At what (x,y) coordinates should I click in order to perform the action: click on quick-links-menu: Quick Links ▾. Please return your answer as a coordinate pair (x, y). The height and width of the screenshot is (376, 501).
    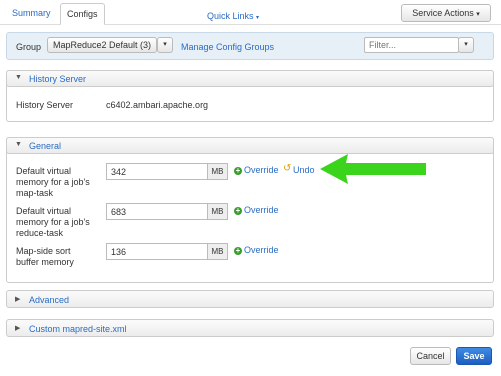
    Looking at the image, I should click on (233, 16).